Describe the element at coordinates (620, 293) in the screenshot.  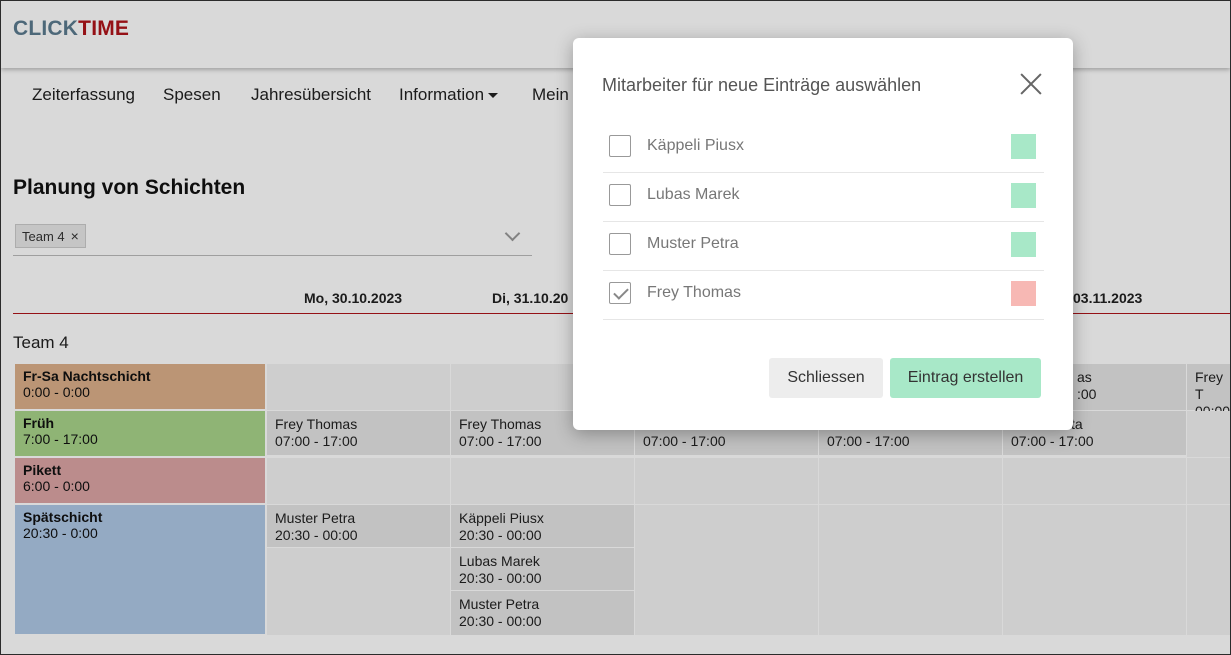
I see `employee-checkbox-checked` at that location.